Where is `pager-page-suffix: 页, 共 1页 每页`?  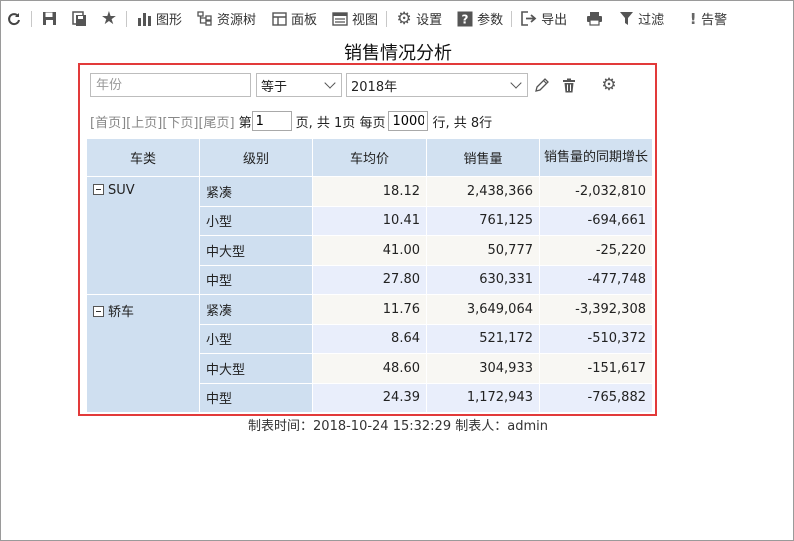
pager-page-suffix: 页, 共 1页 每页 is located at coordinates (340, 123).